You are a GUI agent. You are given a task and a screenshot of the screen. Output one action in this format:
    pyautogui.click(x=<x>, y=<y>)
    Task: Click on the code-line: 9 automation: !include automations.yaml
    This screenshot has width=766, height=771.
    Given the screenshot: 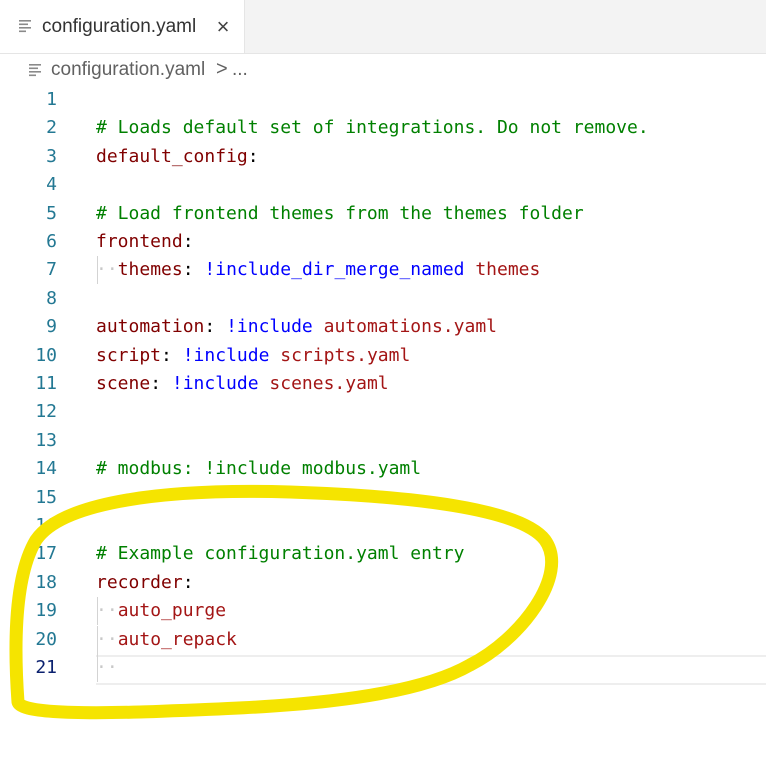 What is the action you would take?
    pyautogui.click(x=383, y=327)
    